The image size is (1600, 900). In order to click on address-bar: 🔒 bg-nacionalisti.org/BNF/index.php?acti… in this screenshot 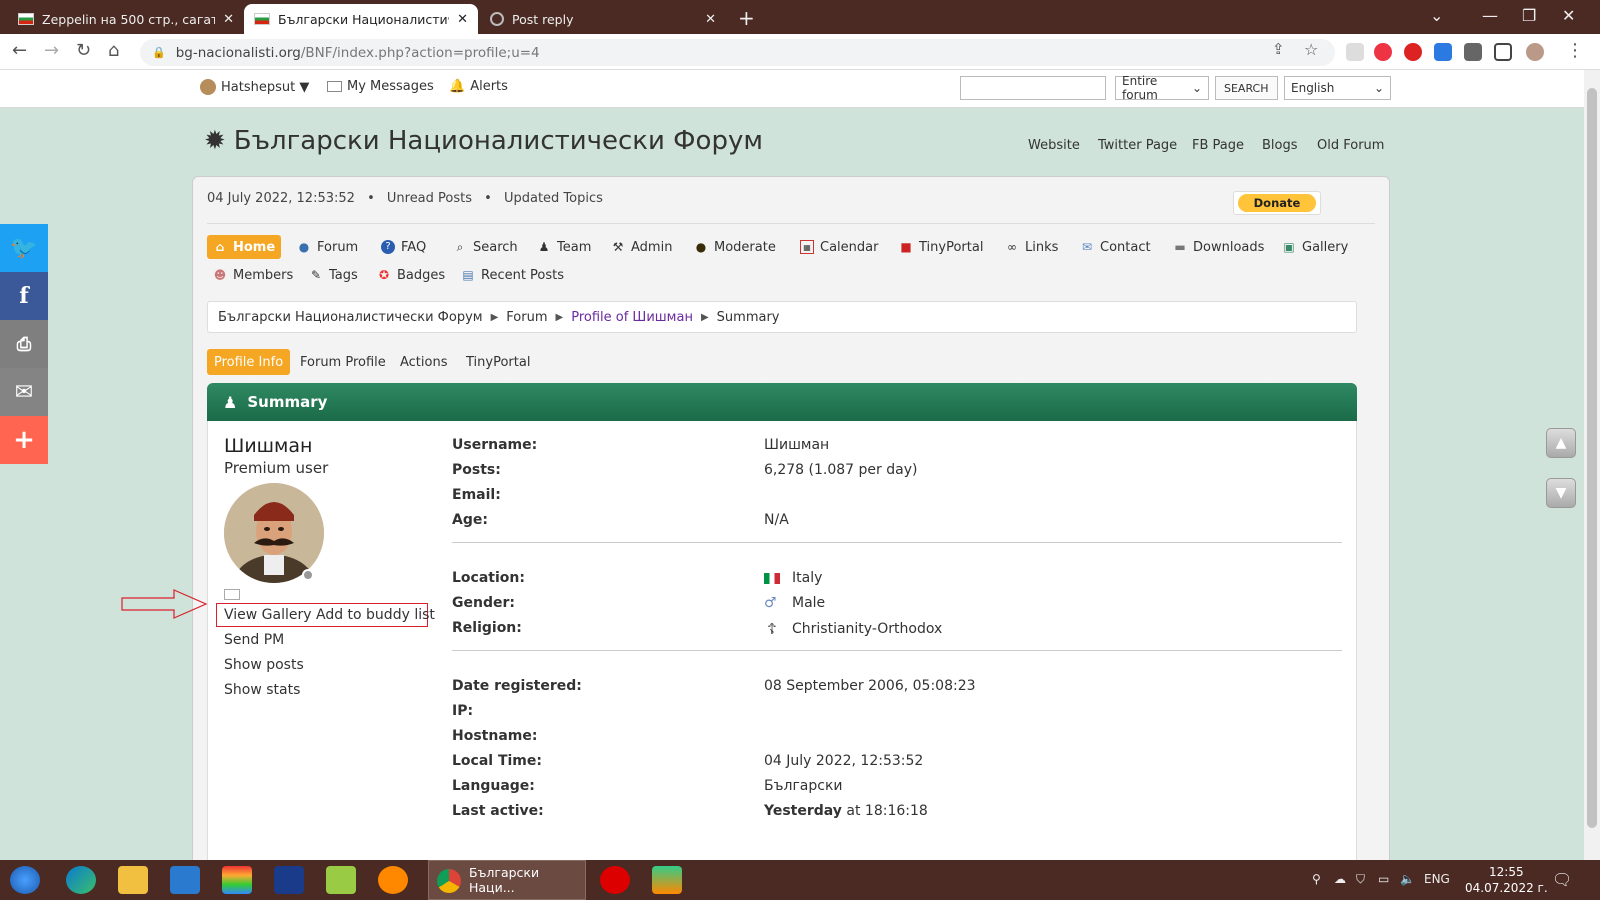, I will do `click(737, 52)`.